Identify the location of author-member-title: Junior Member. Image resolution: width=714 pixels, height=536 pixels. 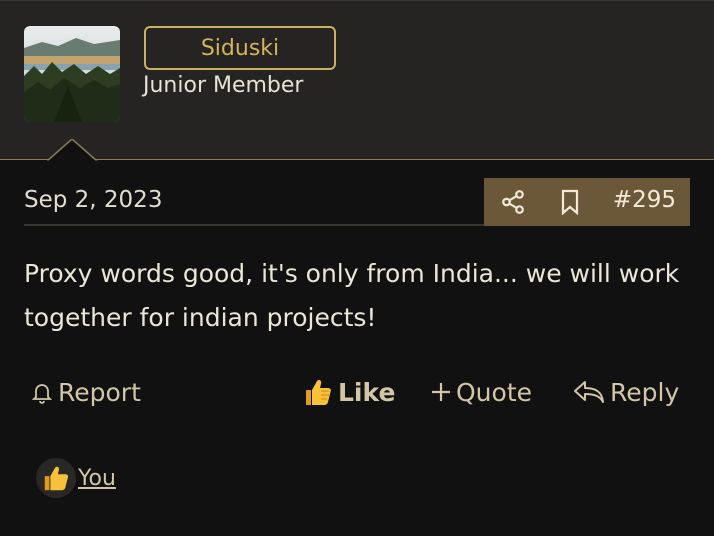
(223, 85).